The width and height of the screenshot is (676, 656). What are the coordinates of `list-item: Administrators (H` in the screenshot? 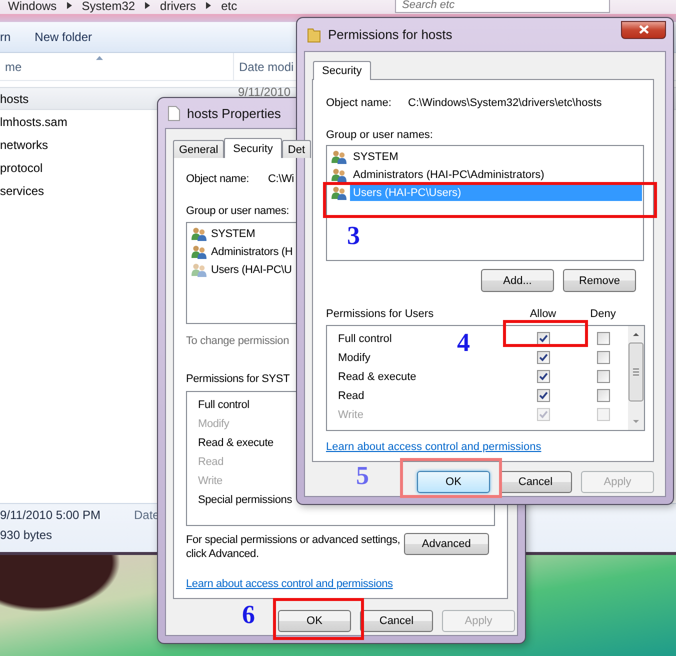 It's located at (252, 252).